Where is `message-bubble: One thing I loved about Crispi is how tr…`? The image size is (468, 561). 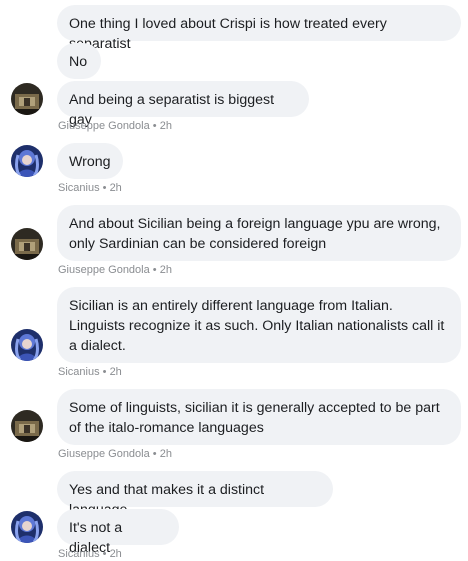 message-bubble: One thing I loved about Crispi is how tr… is located at coordinates (259, 28).